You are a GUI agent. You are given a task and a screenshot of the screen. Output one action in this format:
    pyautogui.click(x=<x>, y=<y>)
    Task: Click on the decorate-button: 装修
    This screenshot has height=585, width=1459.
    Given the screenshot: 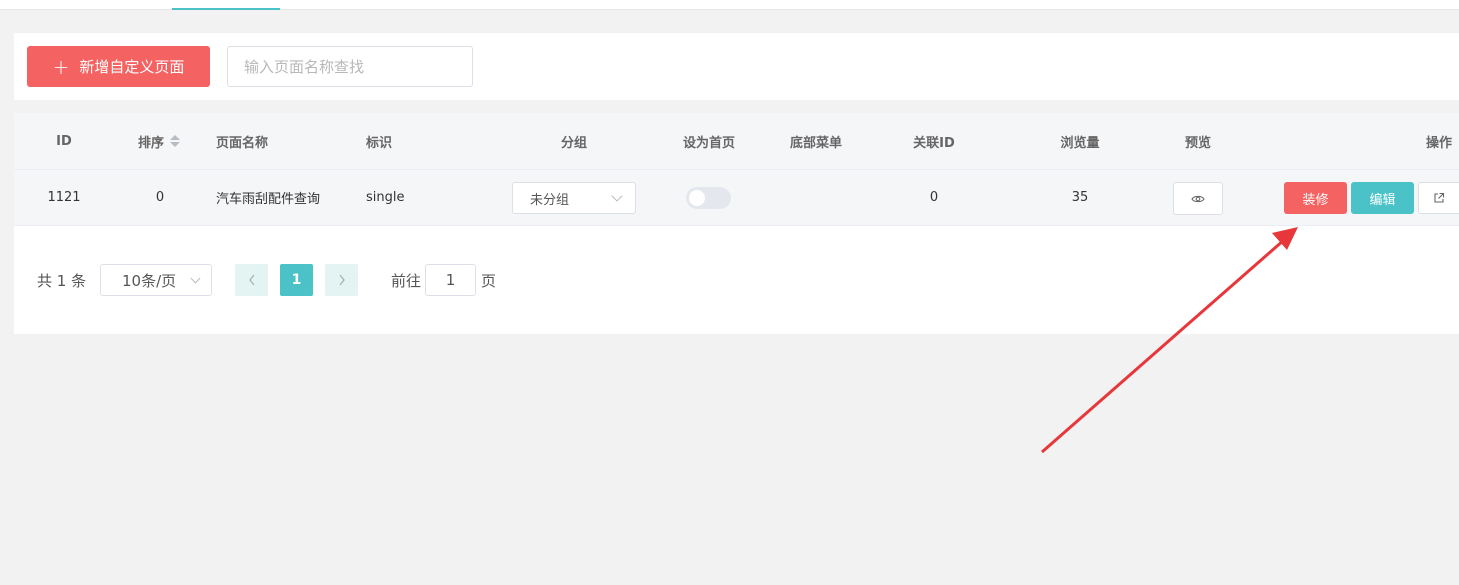 What is the action you would take?
    pyautogui.click(x=1315, y=198)
    